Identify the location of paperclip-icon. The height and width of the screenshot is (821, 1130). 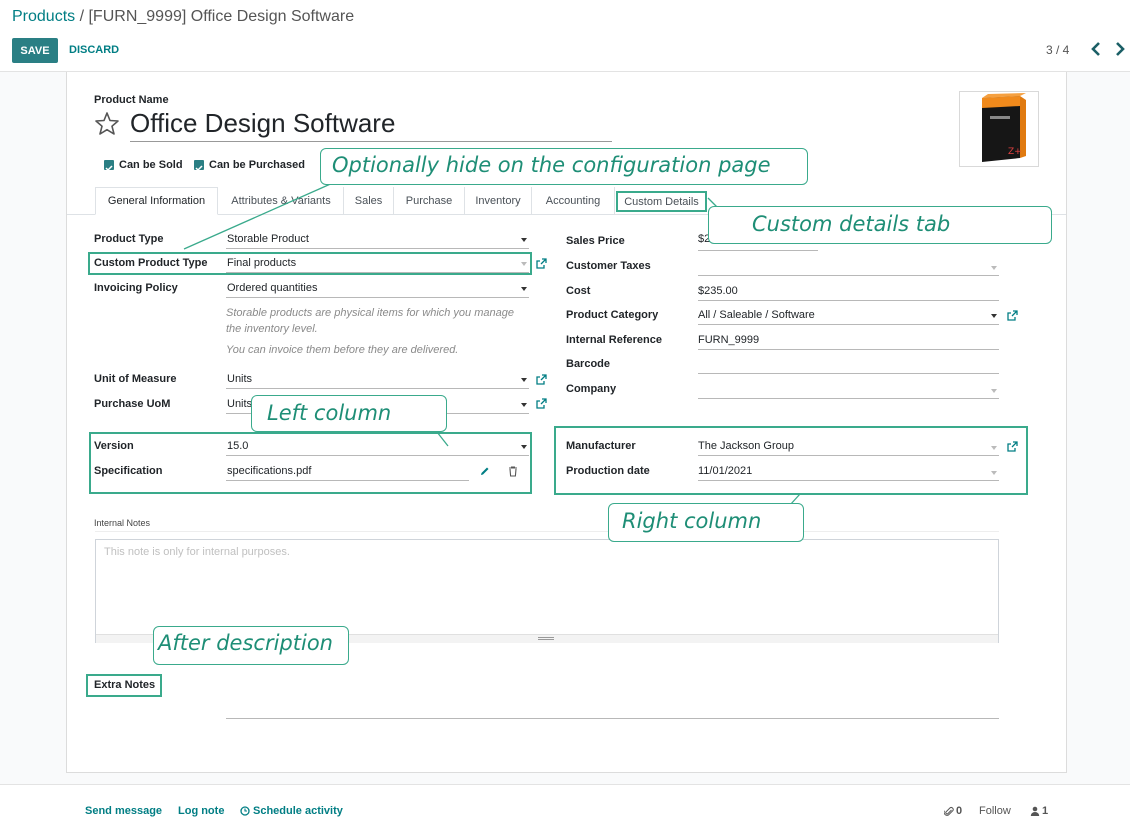
(949, 811).